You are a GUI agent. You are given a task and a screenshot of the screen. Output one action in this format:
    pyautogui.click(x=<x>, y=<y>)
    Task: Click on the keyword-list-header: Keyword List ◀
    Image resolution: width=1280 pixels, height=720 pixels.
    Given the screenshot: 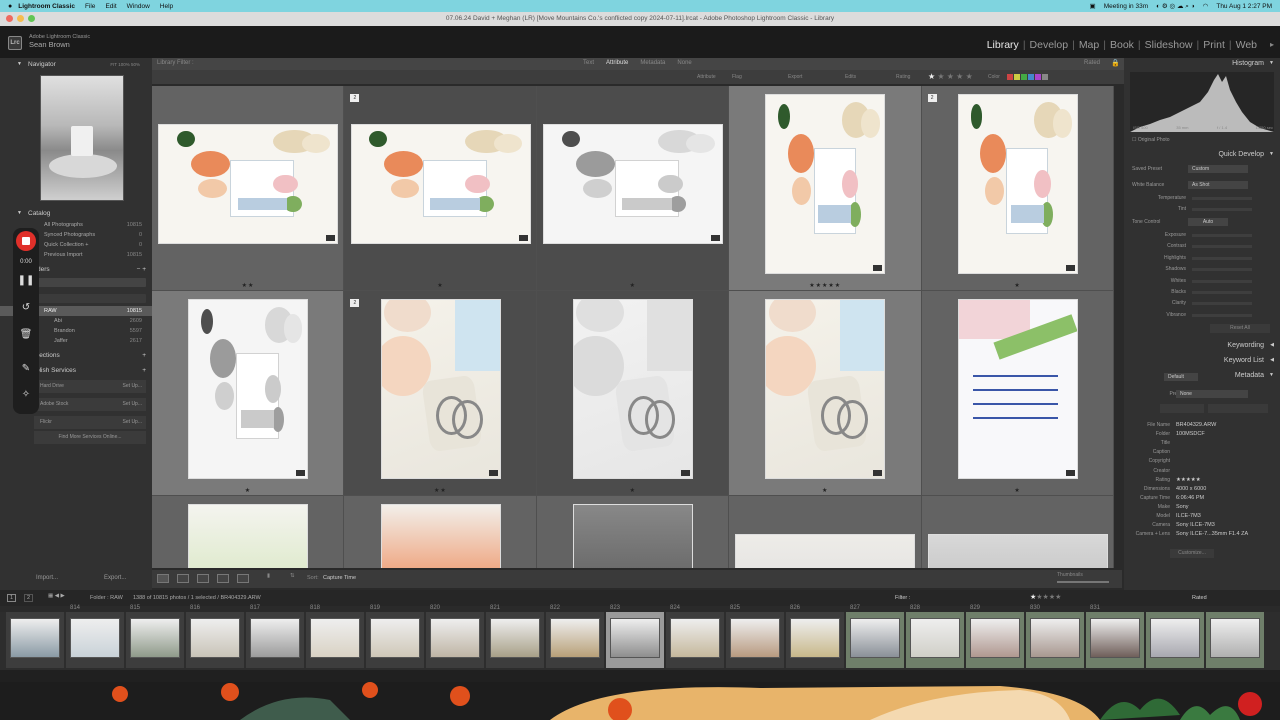 What is the action you would take?
    pyautogui.click(x=1249, y=360)
    